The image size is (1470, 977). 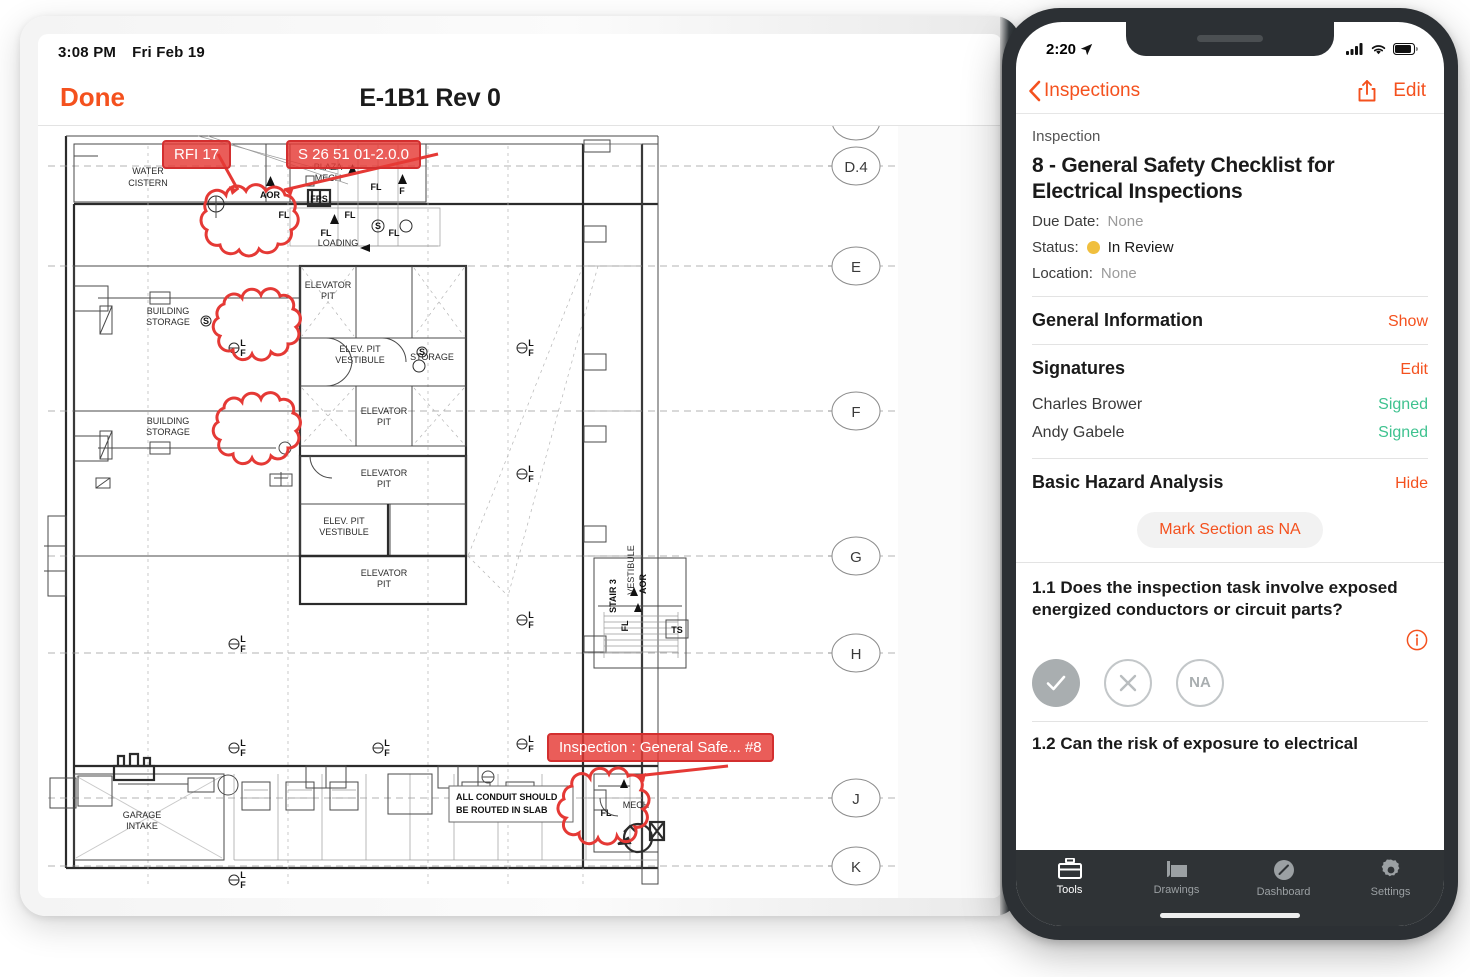 What do you see at coordinates (1417, 640) in the screenshot?
I see `info-circle-icon` at bounding box center [1417, 640].